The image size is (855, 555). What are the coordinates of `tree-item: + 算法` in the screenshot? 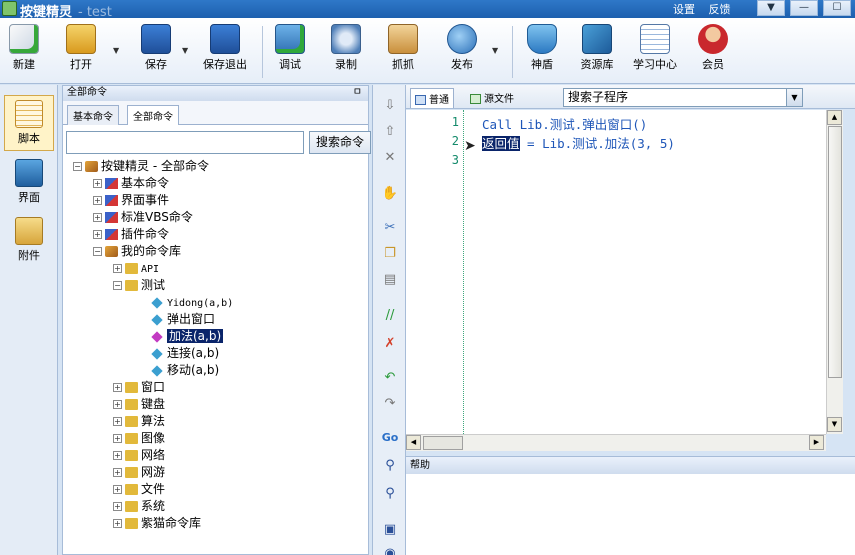 It's located at (139, 421).